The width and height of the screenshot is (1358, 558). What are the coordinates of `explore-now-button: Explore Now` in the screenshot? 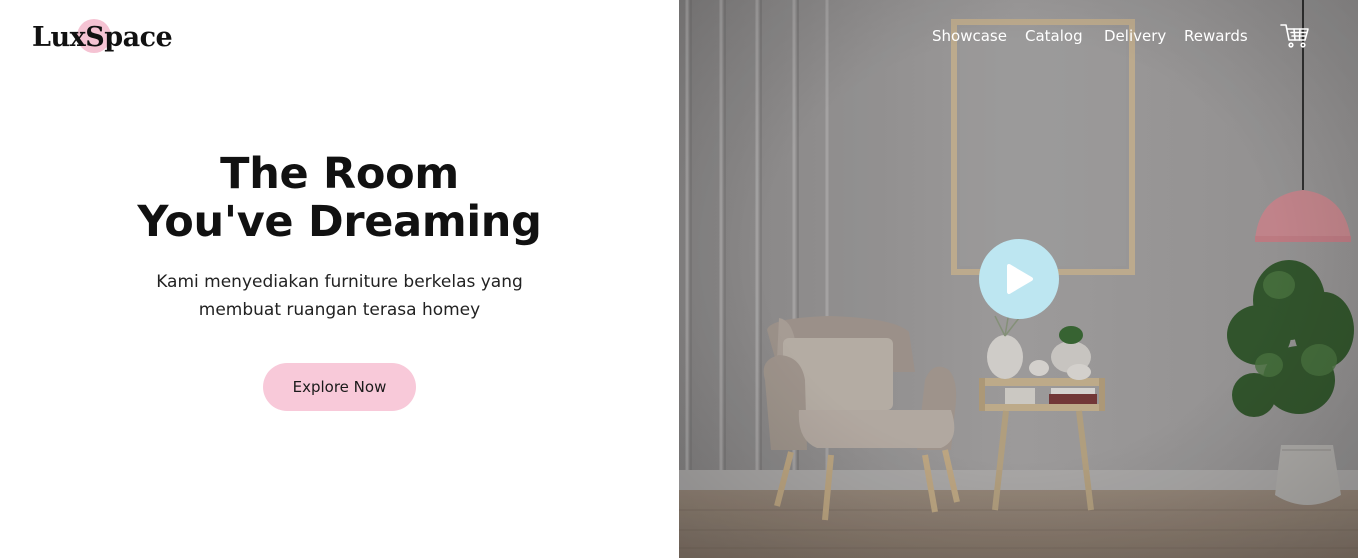 It's located at (339, 387).